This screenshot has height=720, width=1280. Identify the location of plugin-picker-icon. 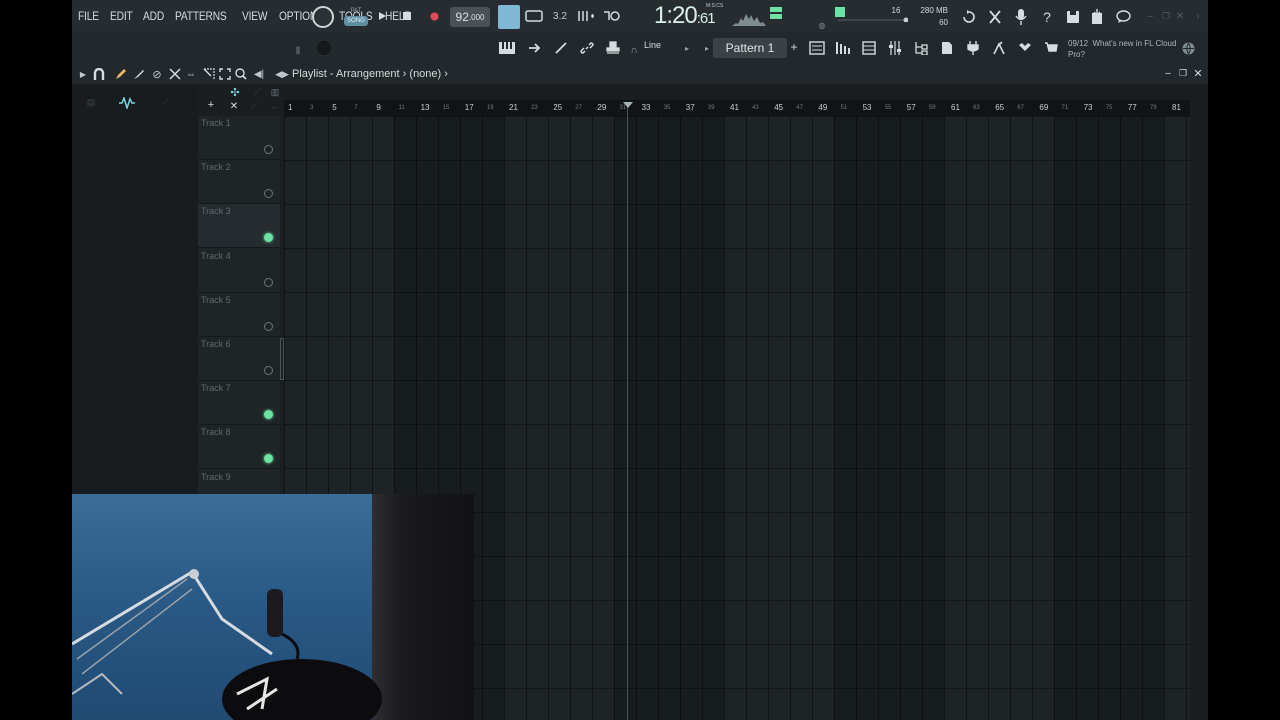
(995, 17).